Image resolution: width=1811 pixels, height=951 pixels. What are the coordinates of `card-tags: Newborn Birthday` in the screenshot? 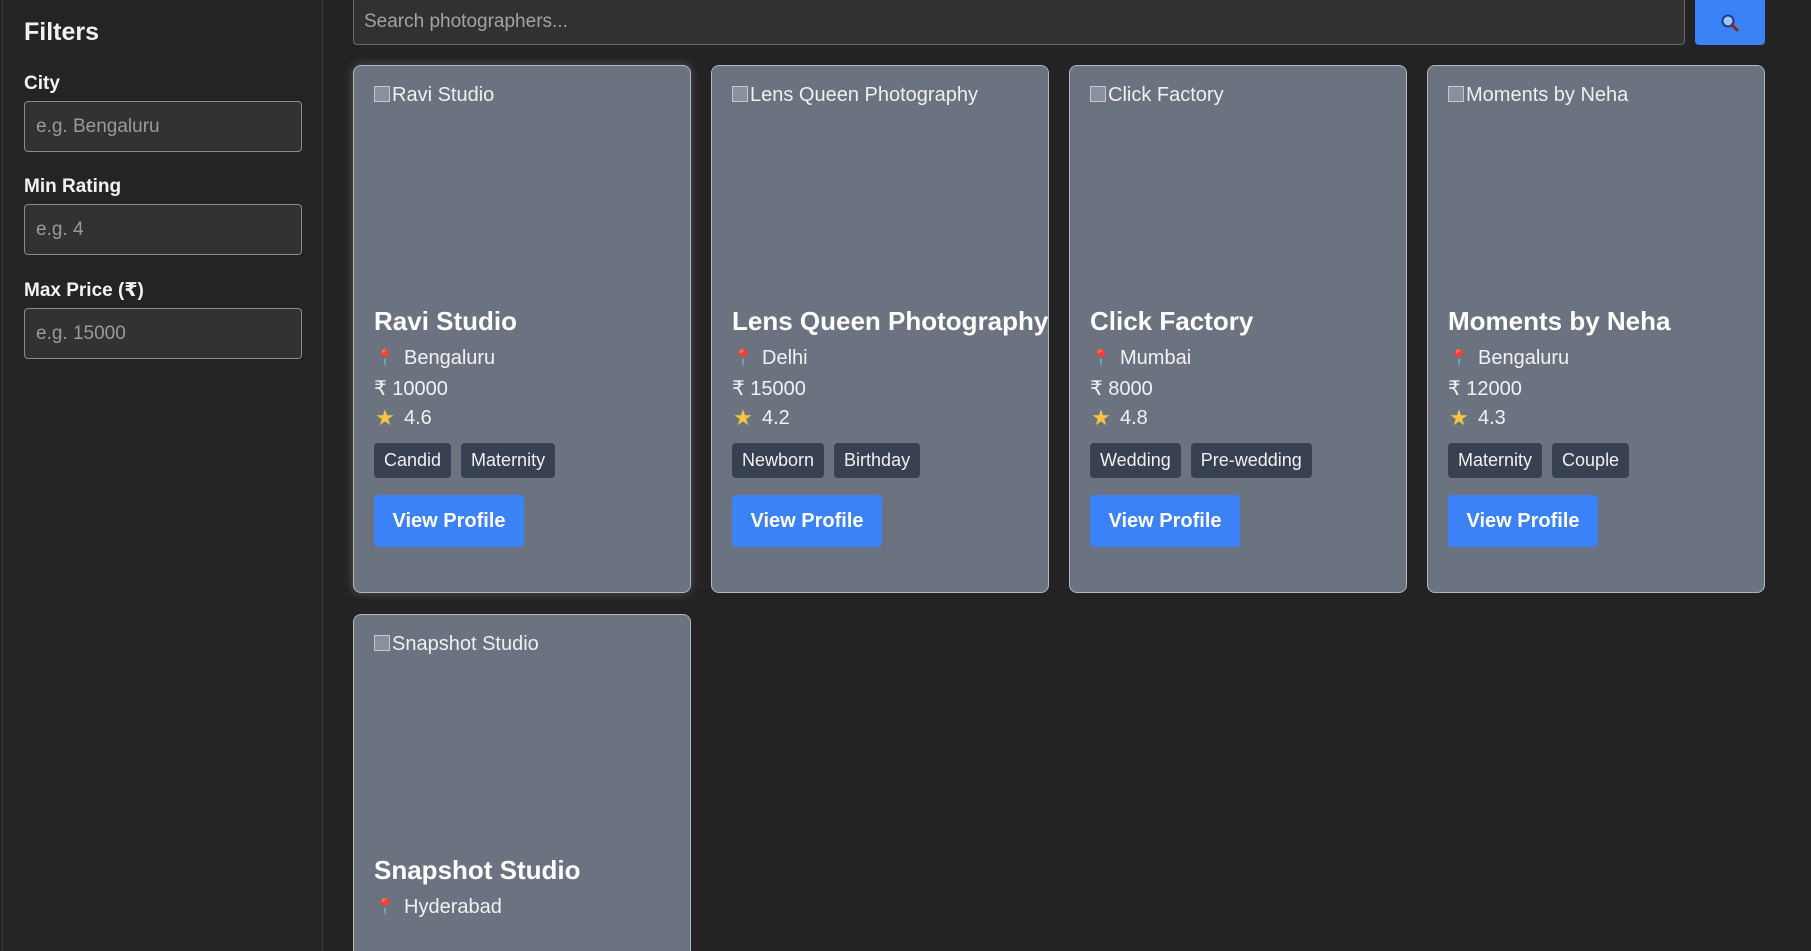 It's located at (880, 460).